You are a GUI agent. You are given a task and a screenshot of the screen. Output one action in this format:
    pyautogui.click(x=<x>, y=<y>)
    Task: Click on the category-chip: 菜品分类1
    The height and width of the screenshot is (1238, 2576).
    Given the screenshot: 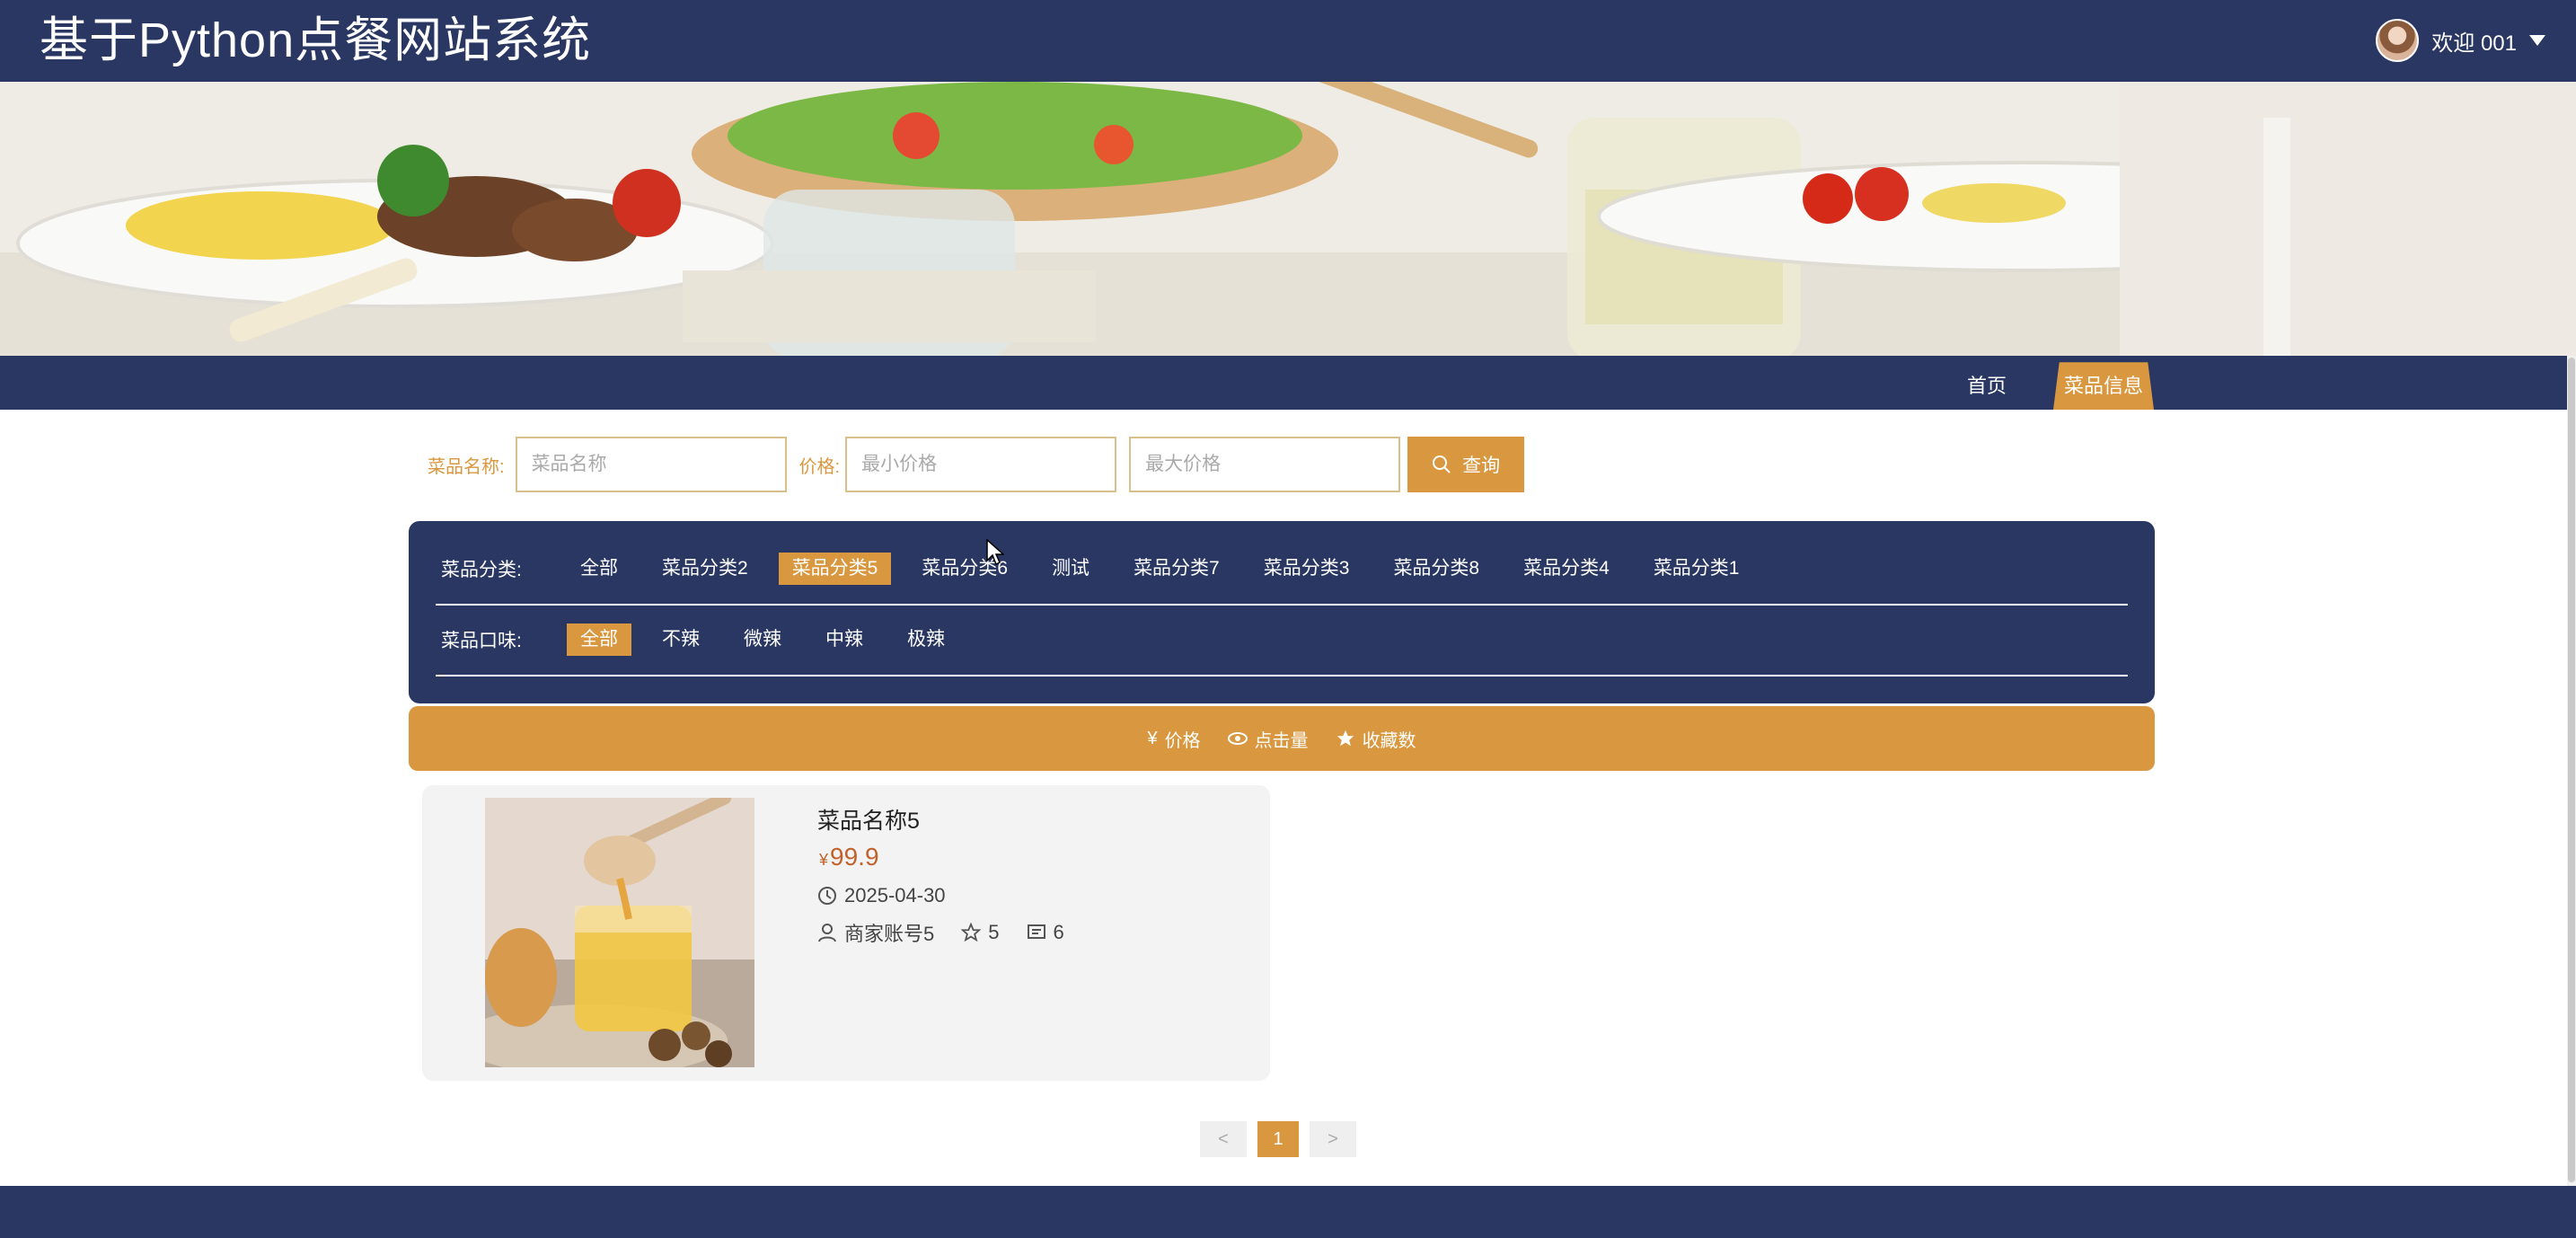 What is the action you would take?
    pyautogui.click(x=1696, y=569)
    